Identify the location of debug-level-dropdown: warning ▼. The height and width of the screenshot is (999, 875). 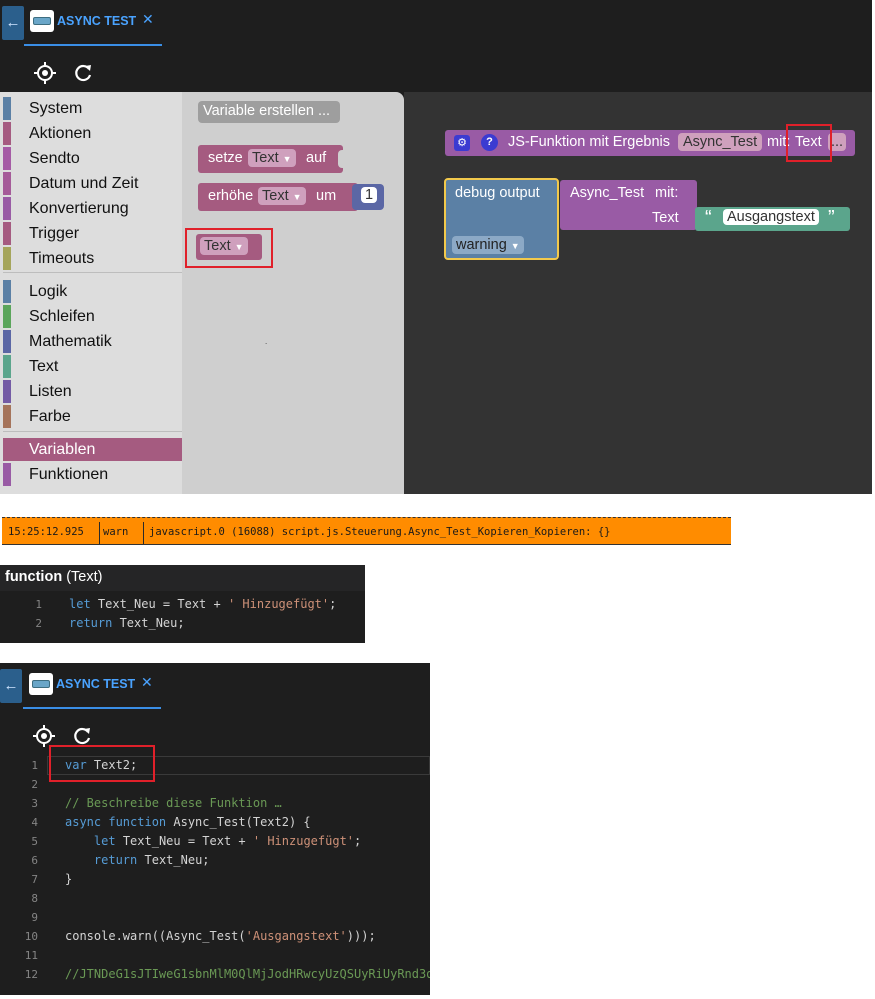
(488, 245).